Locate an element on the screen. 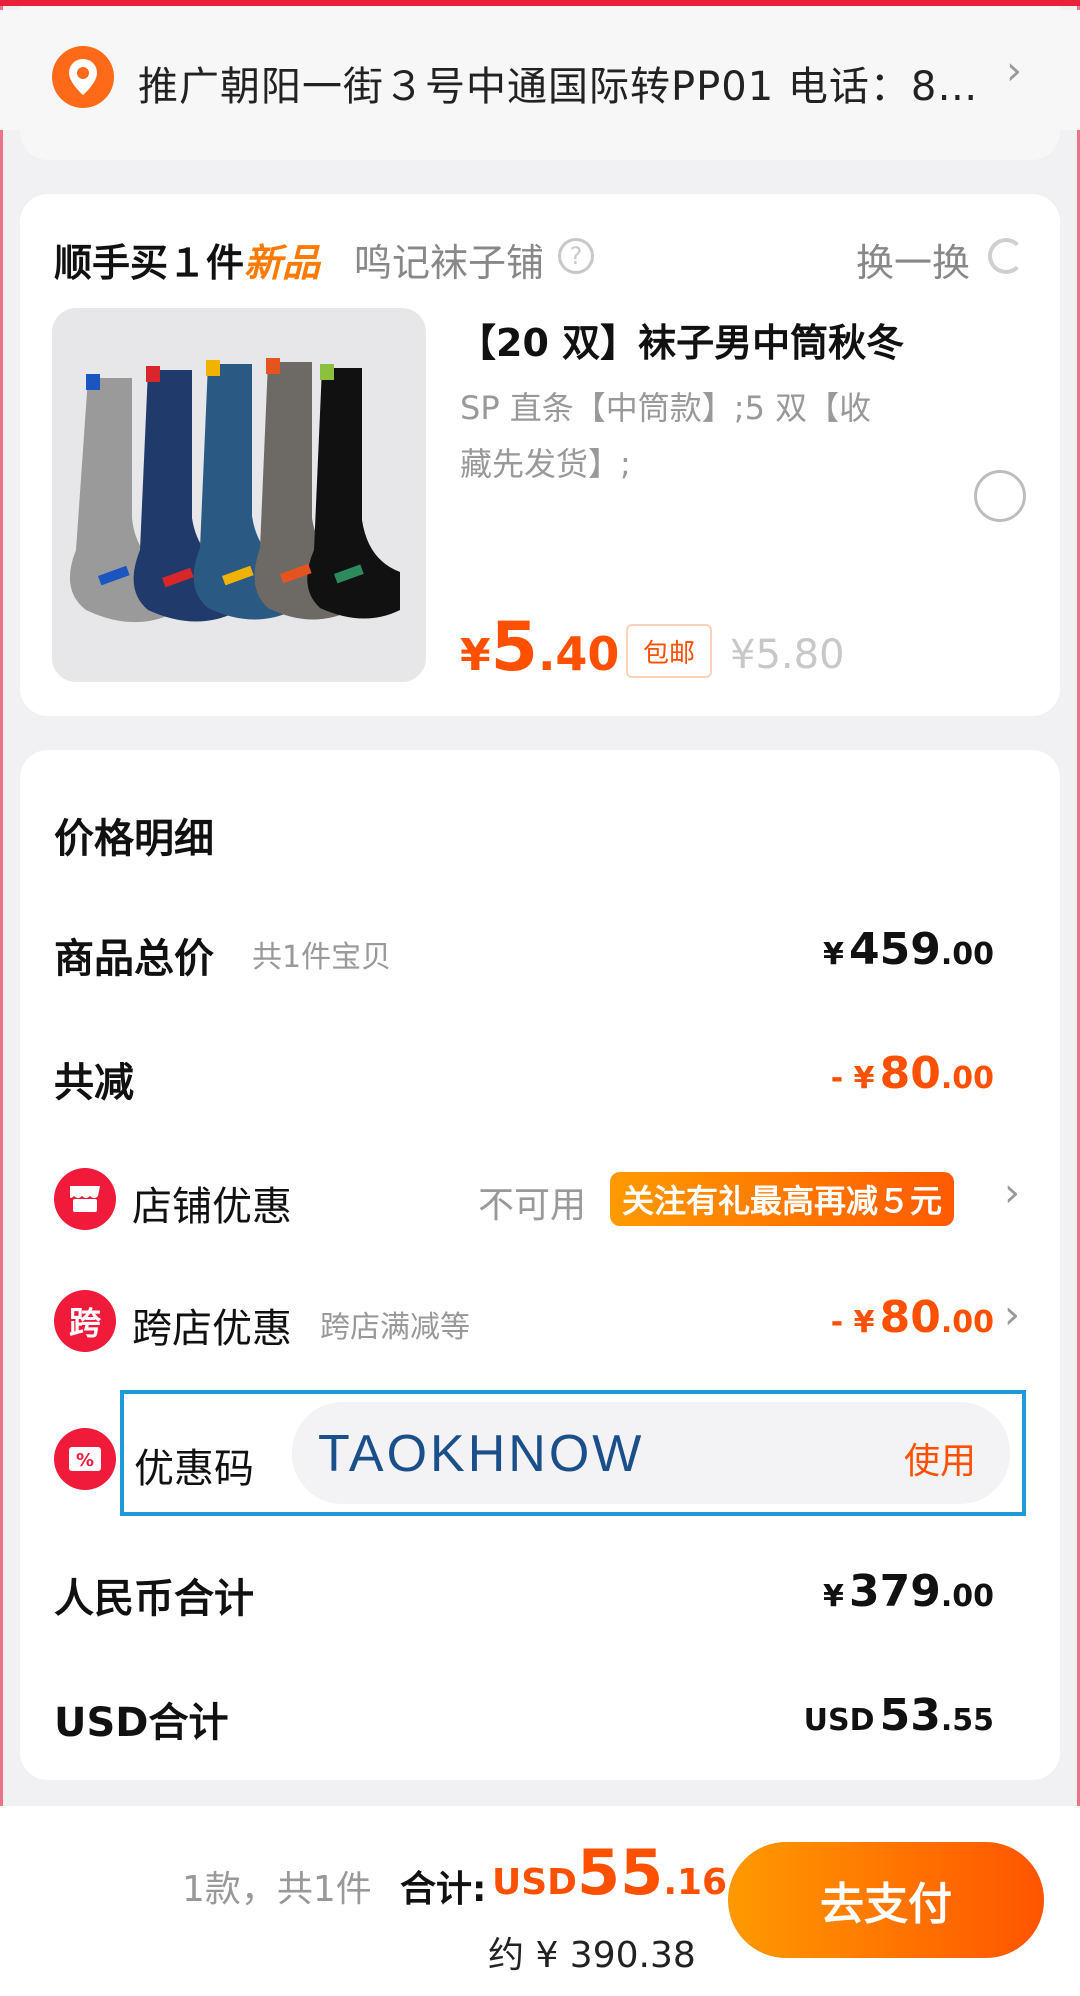  coupon-code-input: TAOKHNOW 使用 is located at coordinates (651, 1453).